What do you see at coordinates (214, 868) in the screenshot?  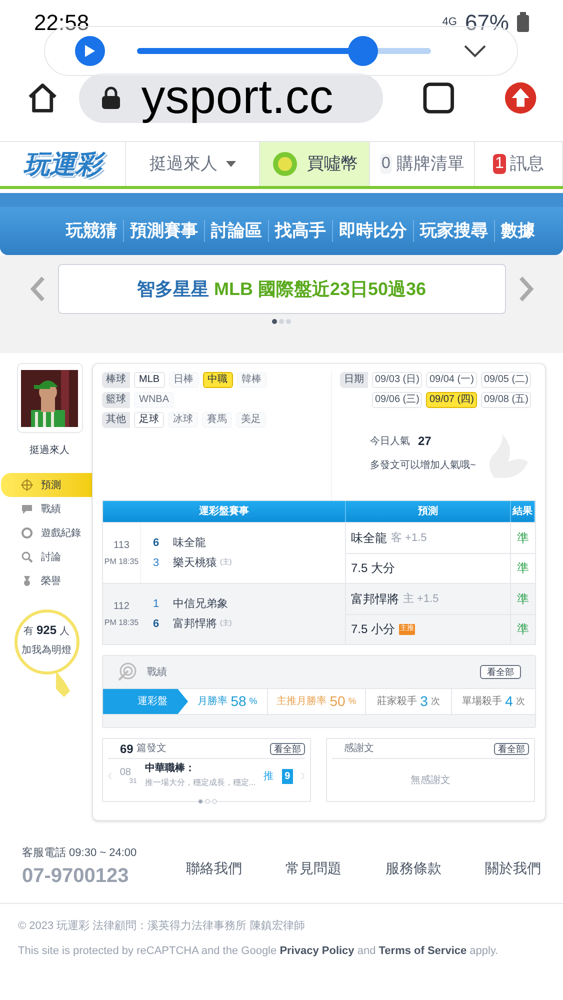 I see `footer-link: 聯絡我們` at bounding box center [214, 868].